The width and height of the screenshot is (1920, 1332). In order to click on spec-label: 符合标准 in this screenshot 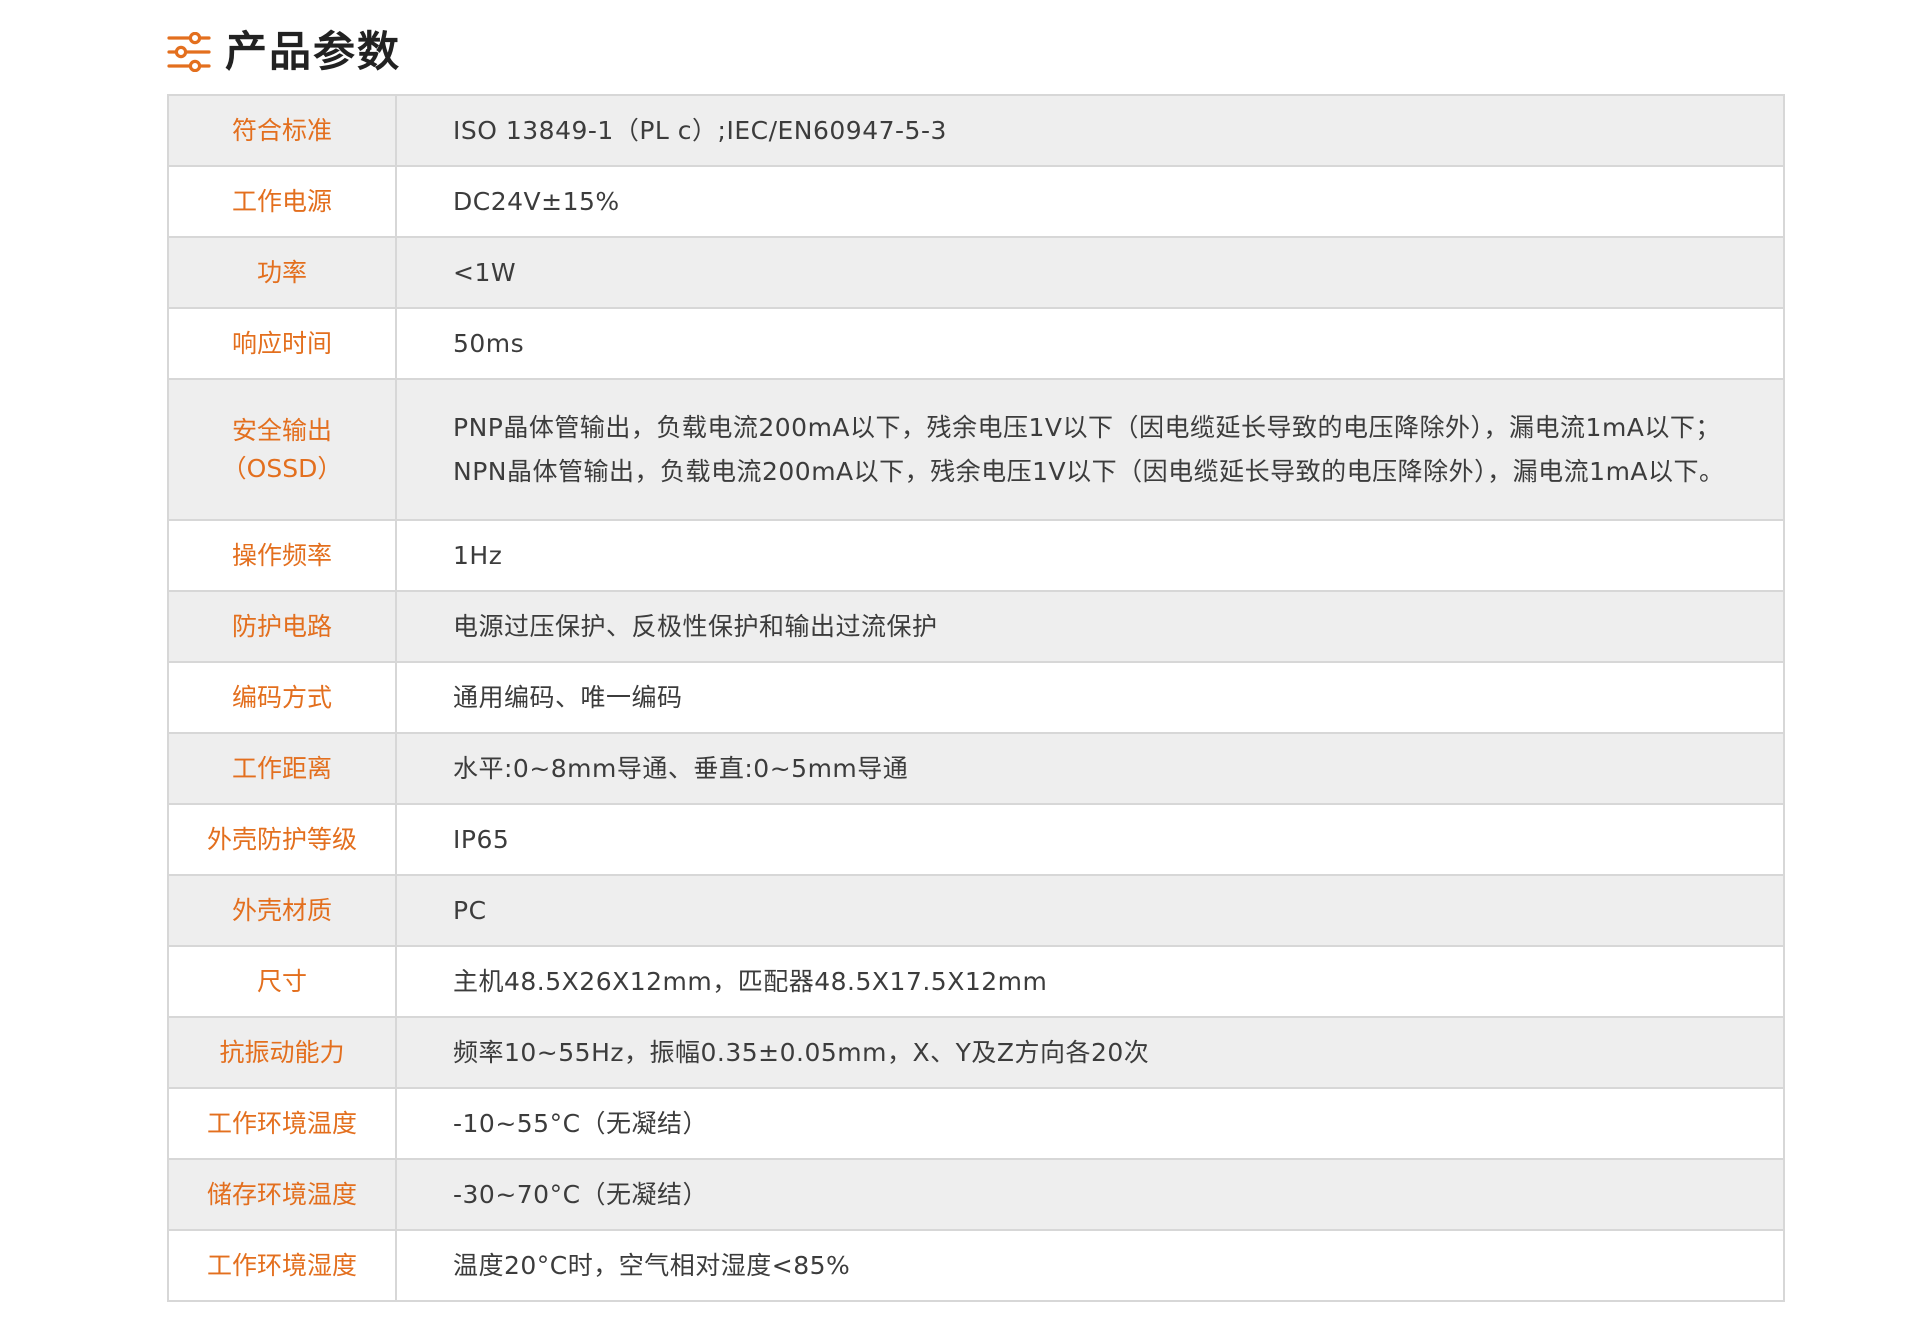, I will do `click(282, 130)`.